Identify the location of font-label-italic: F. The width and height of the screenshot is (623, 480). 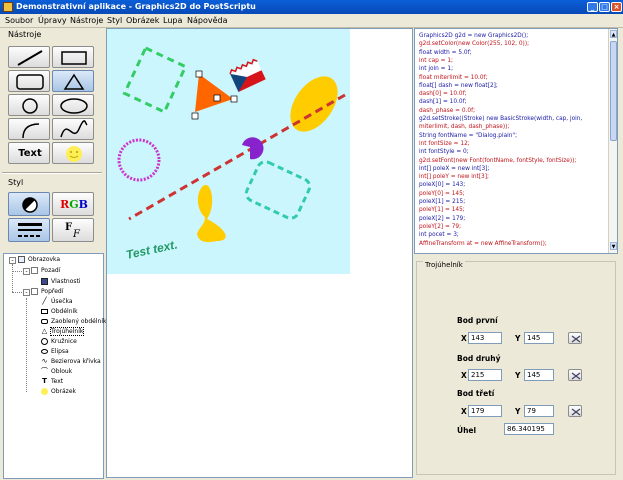
(76, 234).